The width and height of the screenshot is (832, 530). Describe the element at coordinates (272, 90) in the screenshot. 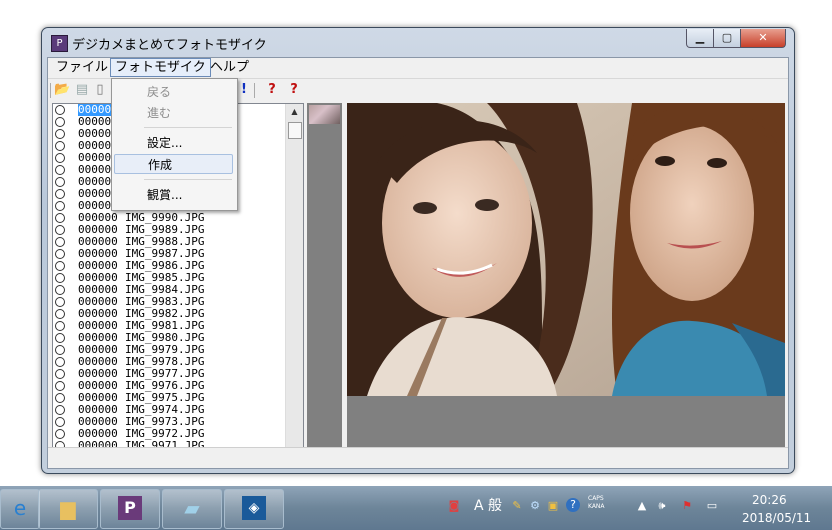

I see `help-icon: ?` at that location.